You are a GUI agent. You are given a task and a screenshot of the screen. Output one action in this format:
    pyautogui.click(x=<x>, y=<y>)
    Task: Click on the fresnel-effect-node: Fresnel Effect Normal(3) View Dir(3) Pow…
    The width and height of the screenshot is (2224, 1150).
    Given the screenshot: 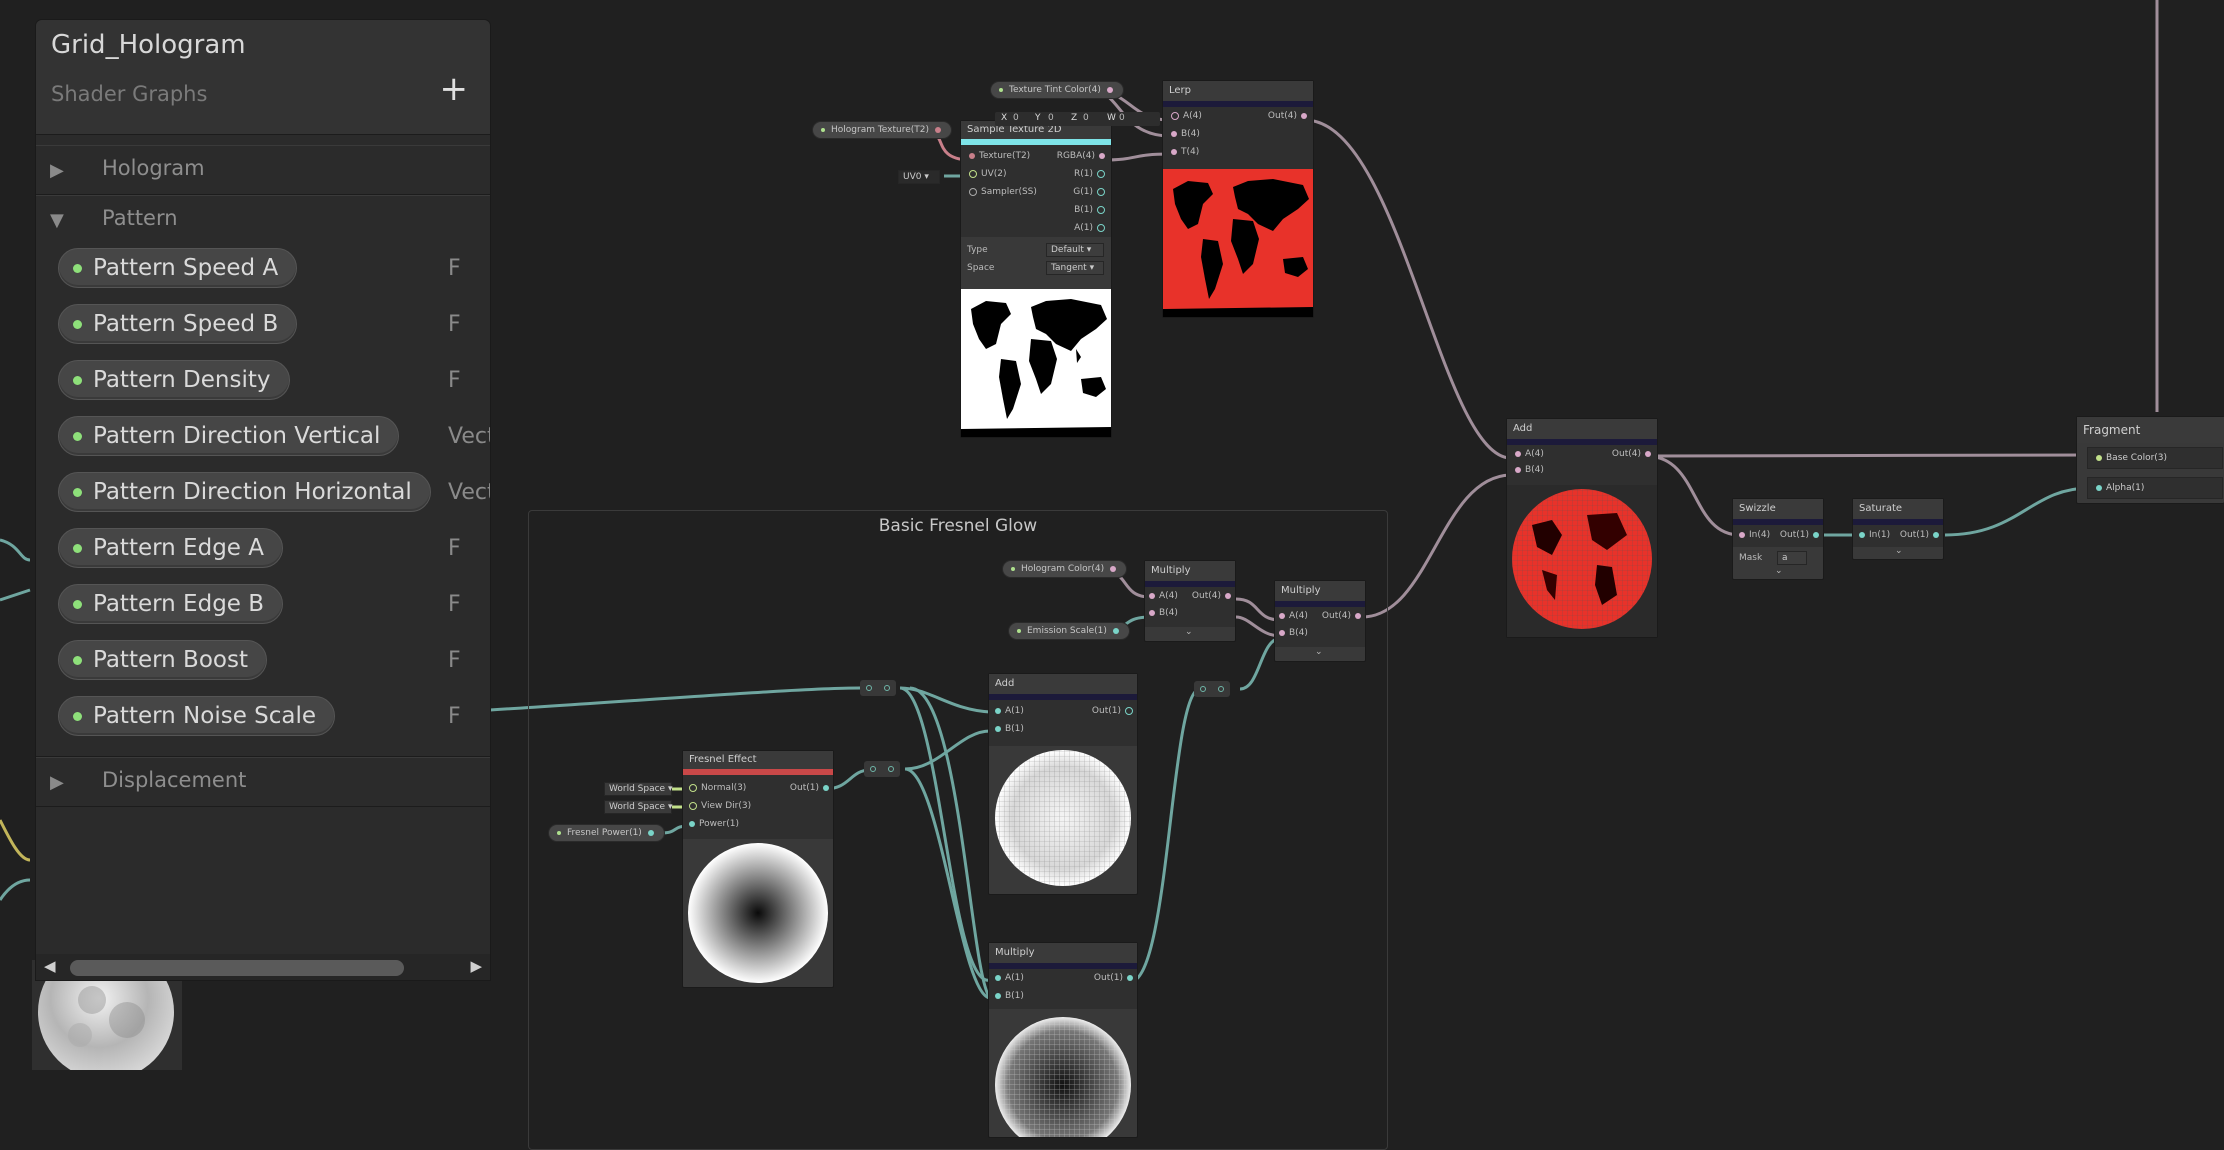 What is the action you would take?
    pyautogui.click(x=758, y=869)
    